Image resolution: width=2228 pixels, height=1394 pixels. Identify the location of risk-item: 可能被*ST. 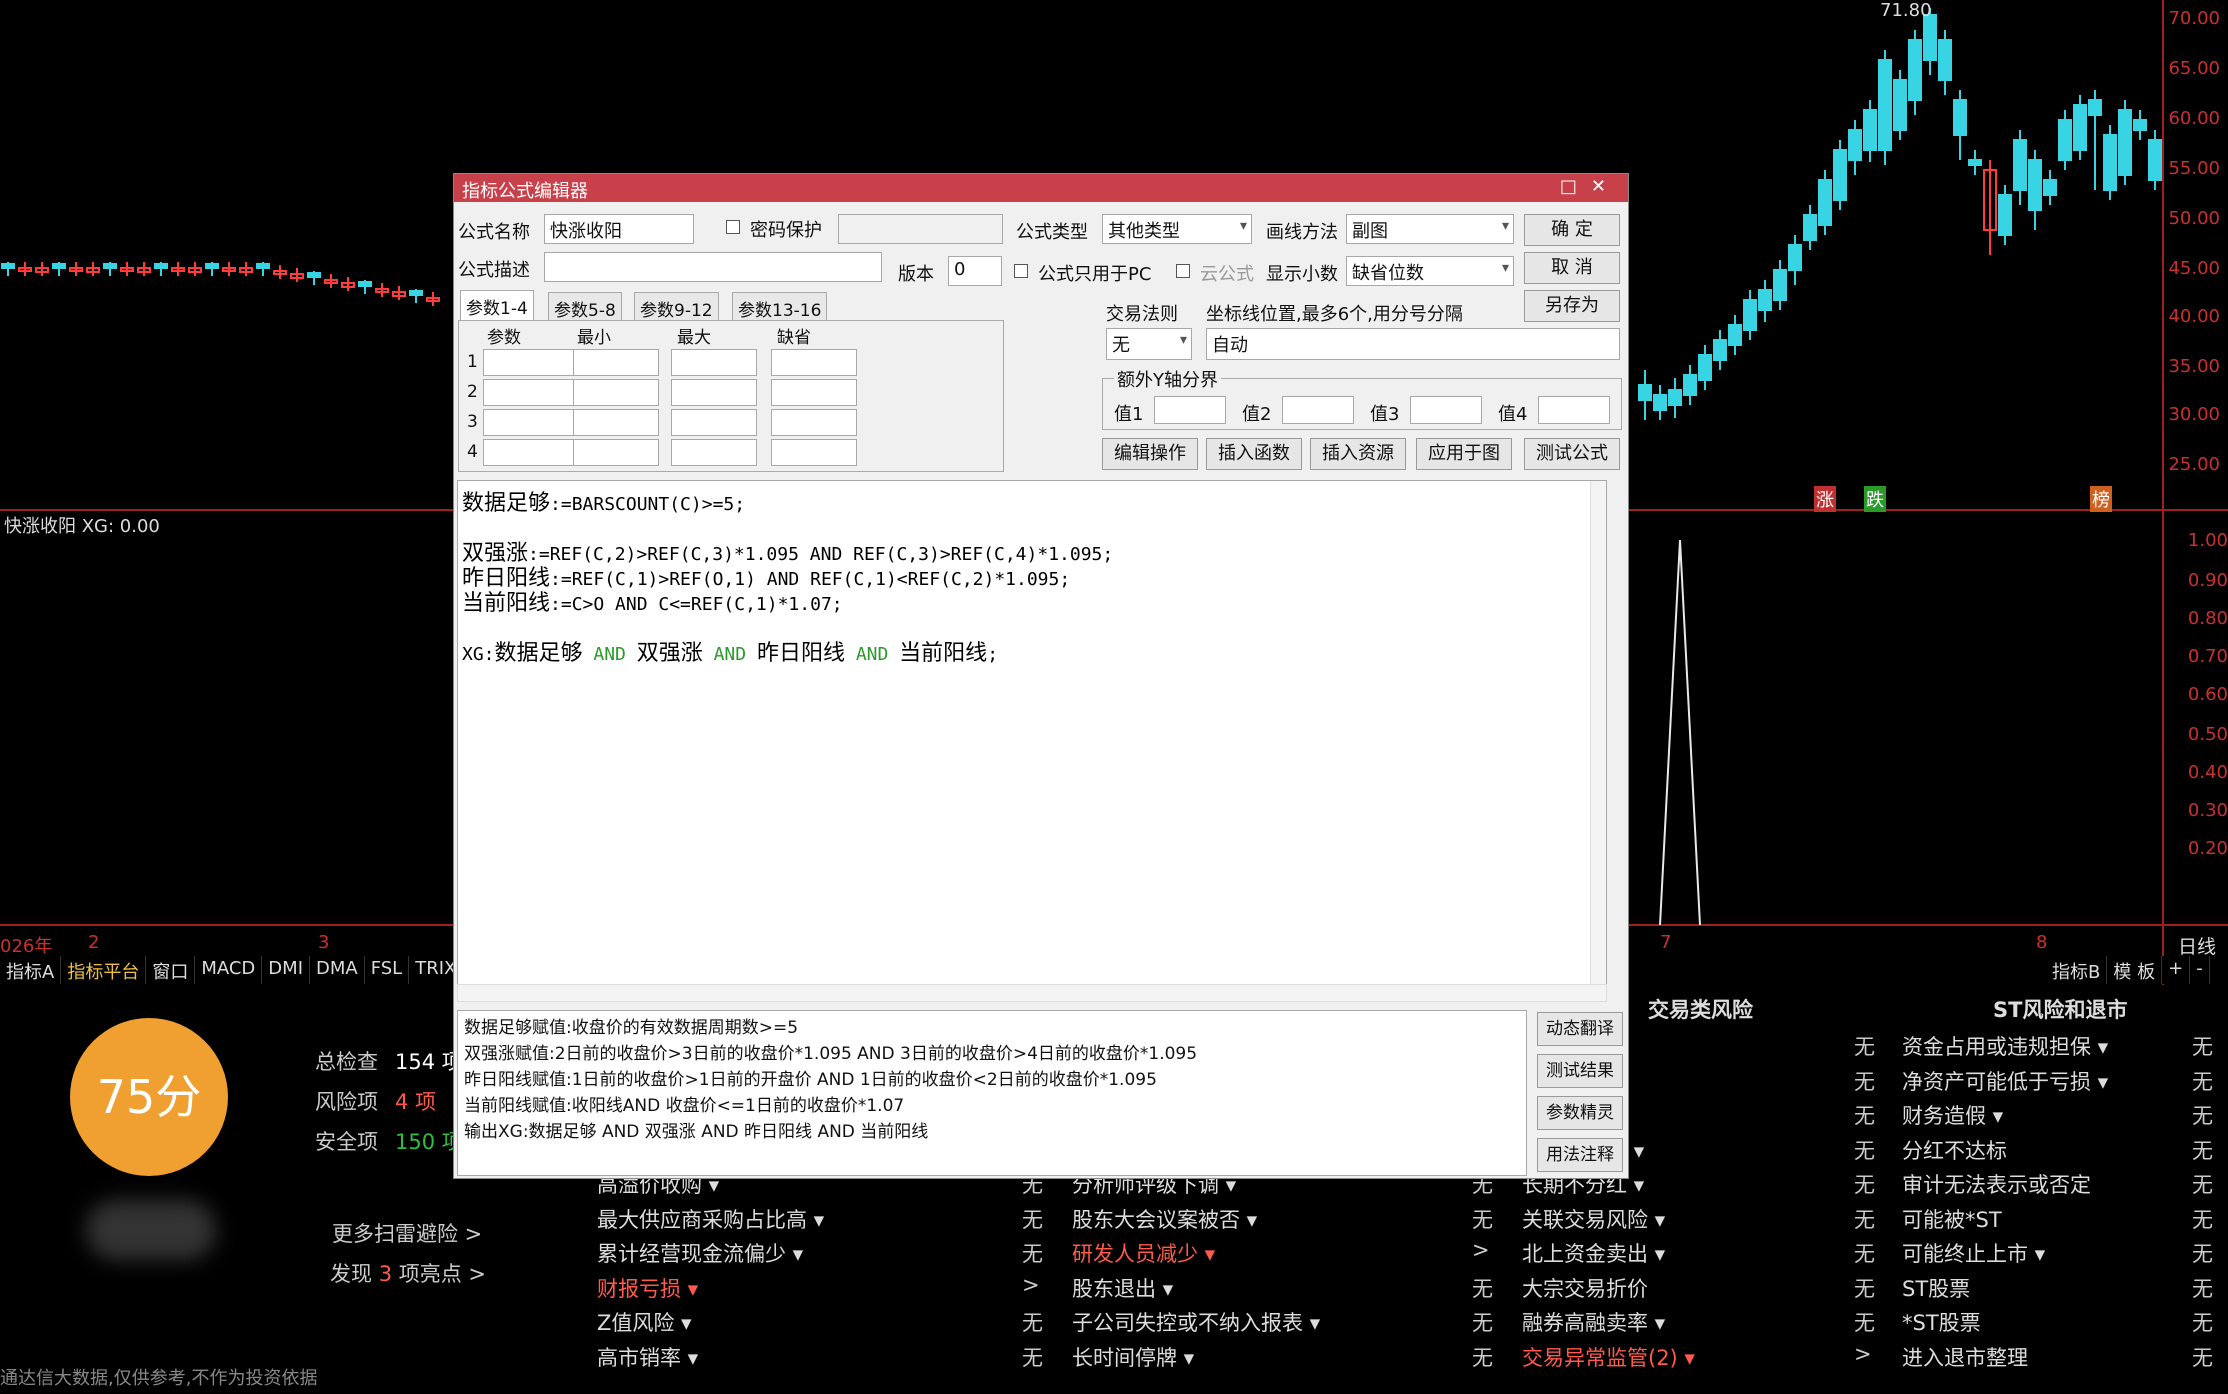
(1952, 1219).